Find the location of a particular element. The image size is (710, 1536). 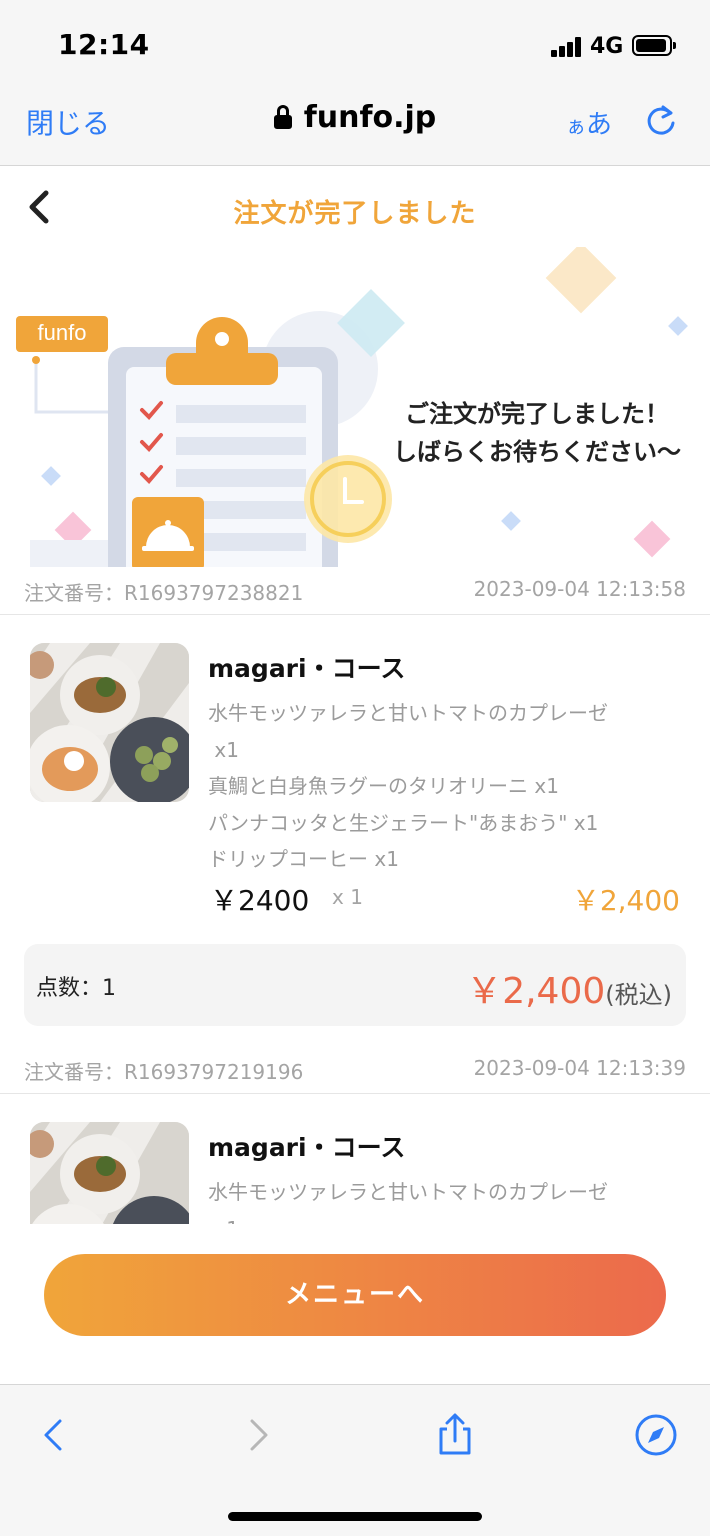

chevron-left-icon is located at coordinates (54, 1435).